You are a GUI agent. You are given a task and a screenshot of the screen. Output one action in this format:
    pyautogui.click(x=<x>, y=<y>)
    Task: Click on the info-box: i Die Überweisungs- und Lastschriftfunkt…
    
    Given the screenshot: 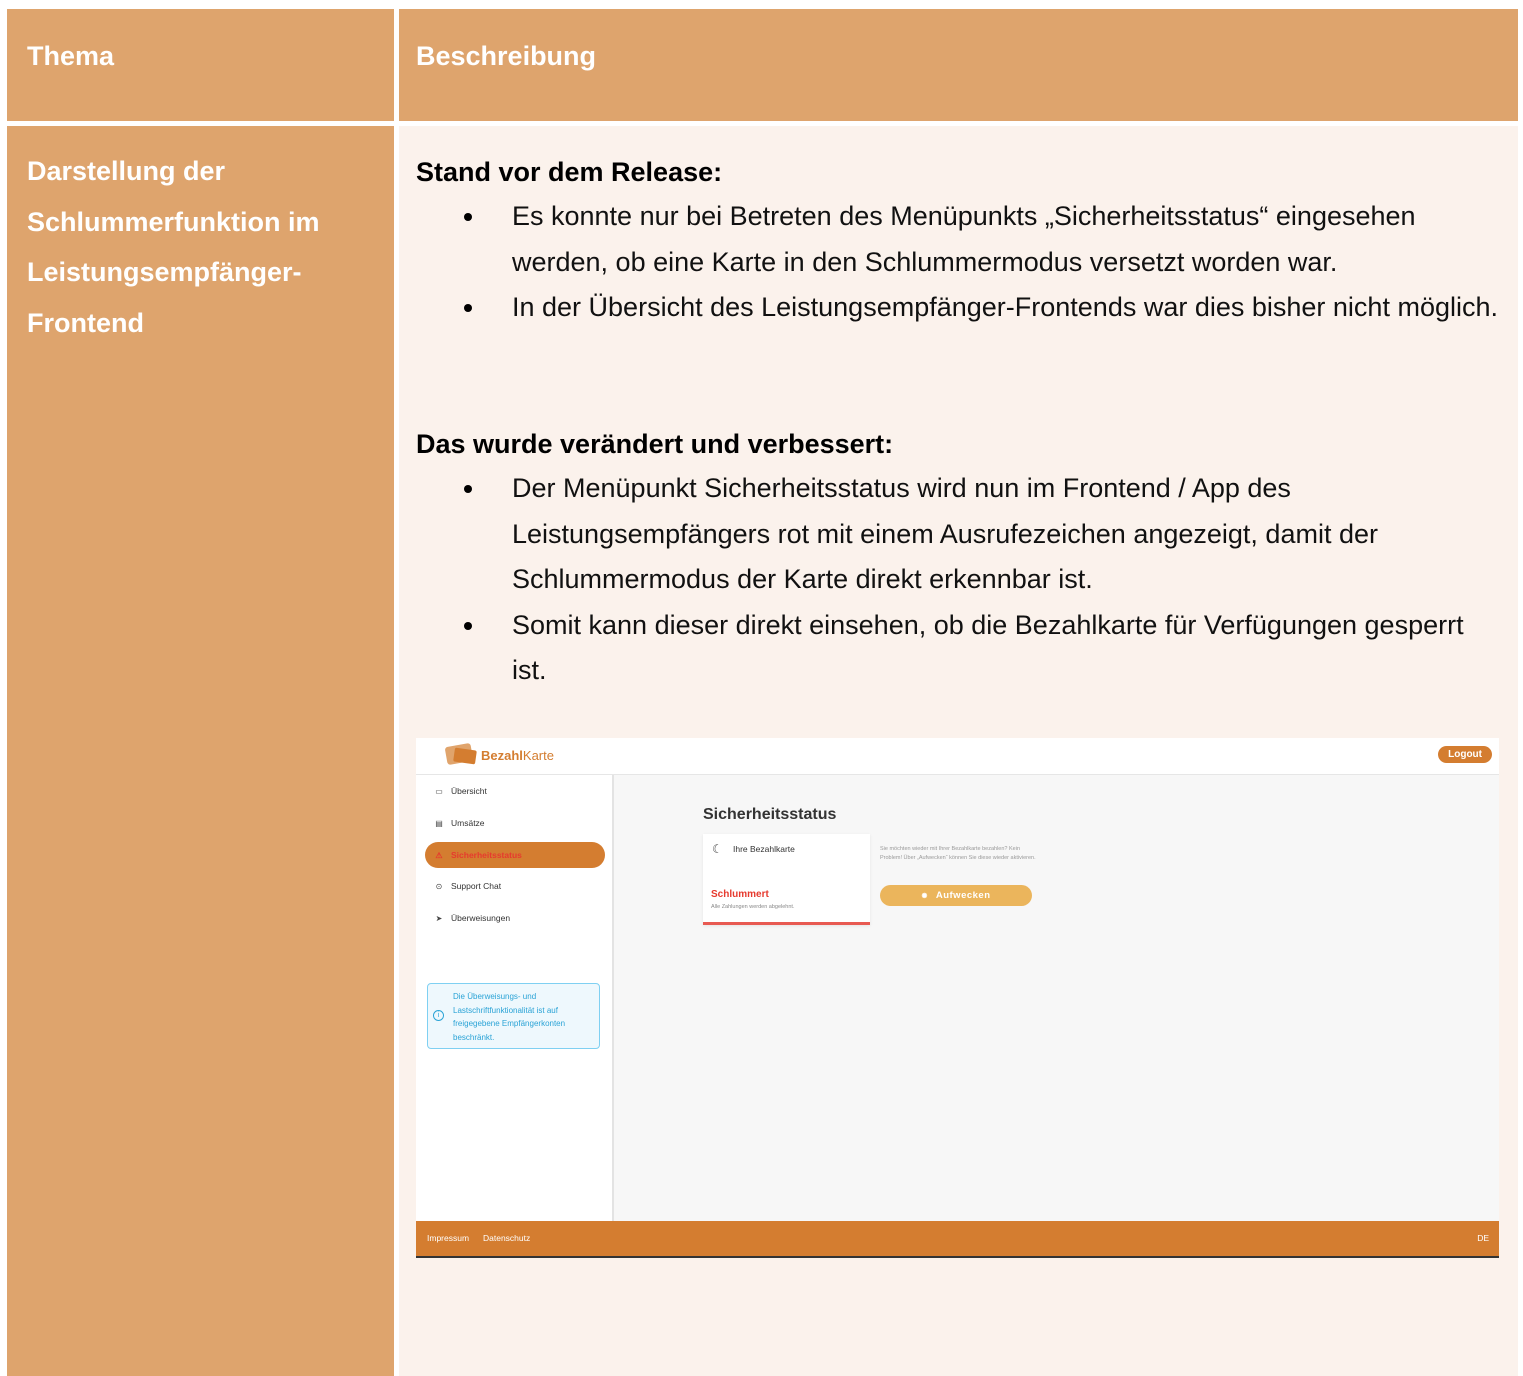 What is the action you would take?
    pyautogui.click(x=513, y=1016)
    